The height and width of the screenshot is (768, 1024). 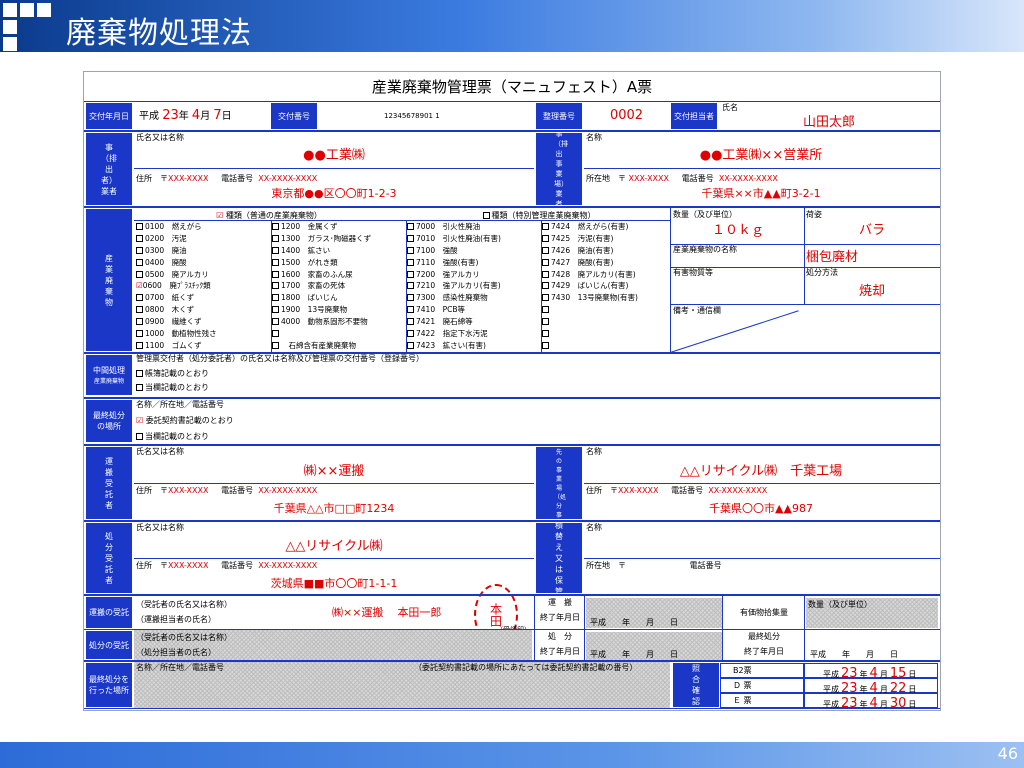 I want to click on check-row-name: B2票, so click(x=762, y=670).